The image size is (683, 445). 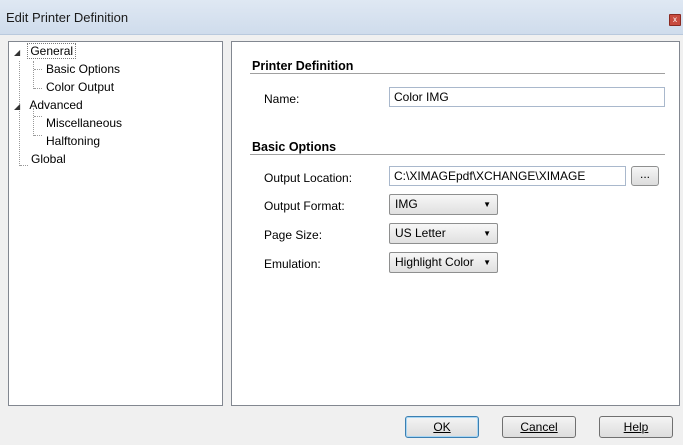 I want to click on help-button: Help, so click(x=636, y=427).